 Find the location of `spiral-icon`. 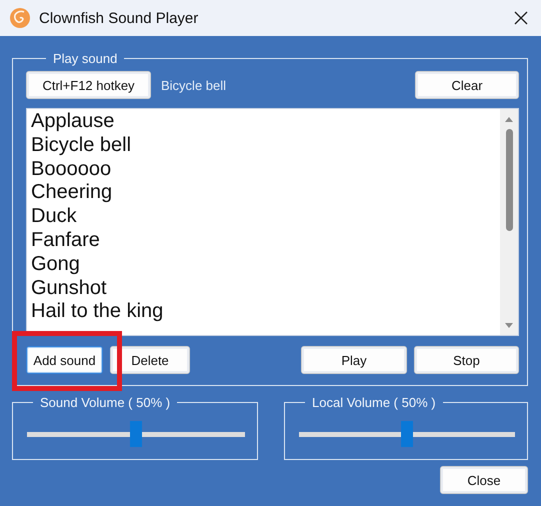

spiral-icon is located at coordinates (20, 18).